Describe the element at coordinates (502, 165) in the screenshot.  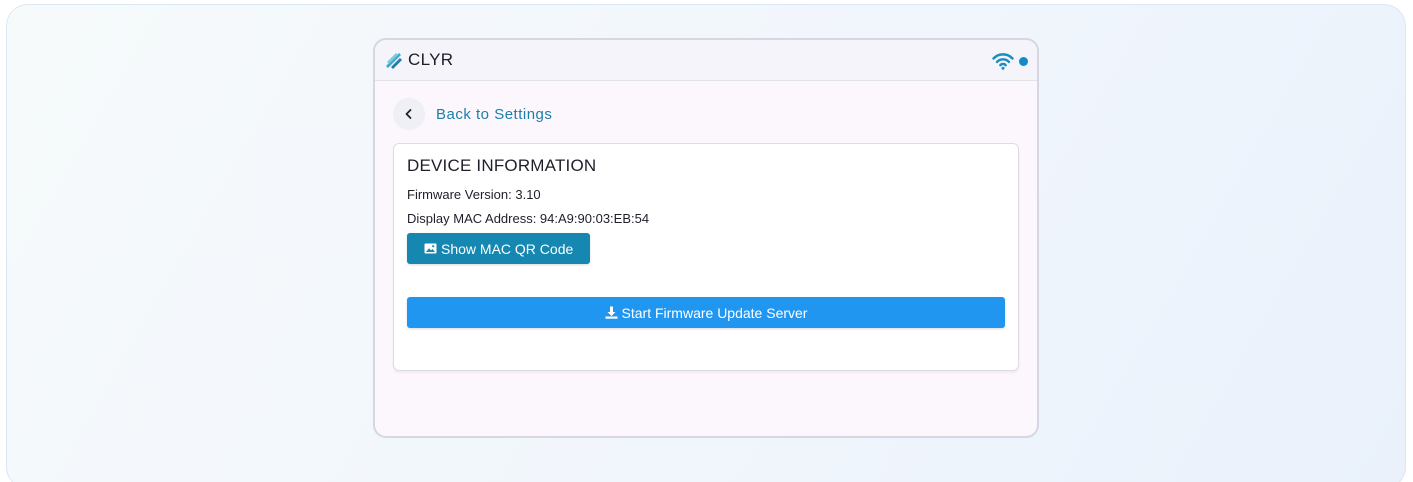
I see `section-title: DEVICE INFORMATION` at that location.